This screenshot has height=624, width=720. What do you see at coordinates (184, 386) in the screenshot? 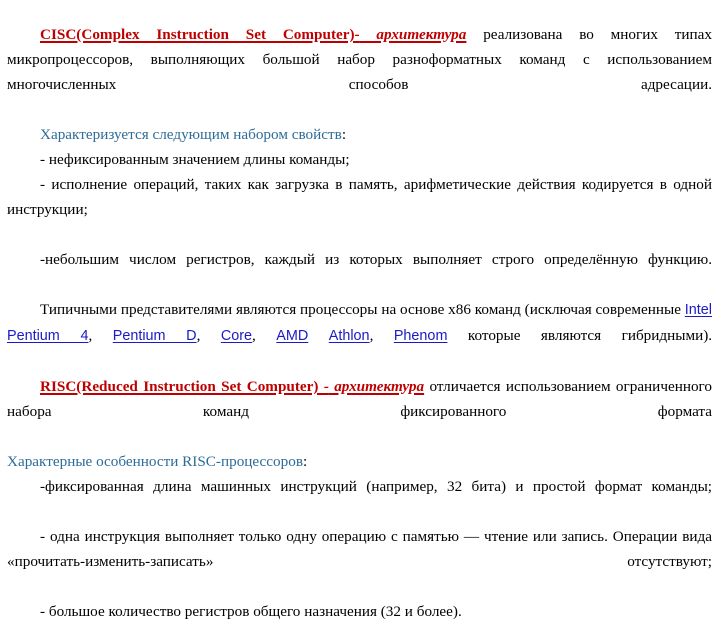
I see `risc-heading-main: RISC(Reduced Instruction Set Computer) -` at bounding box center [184, 386].